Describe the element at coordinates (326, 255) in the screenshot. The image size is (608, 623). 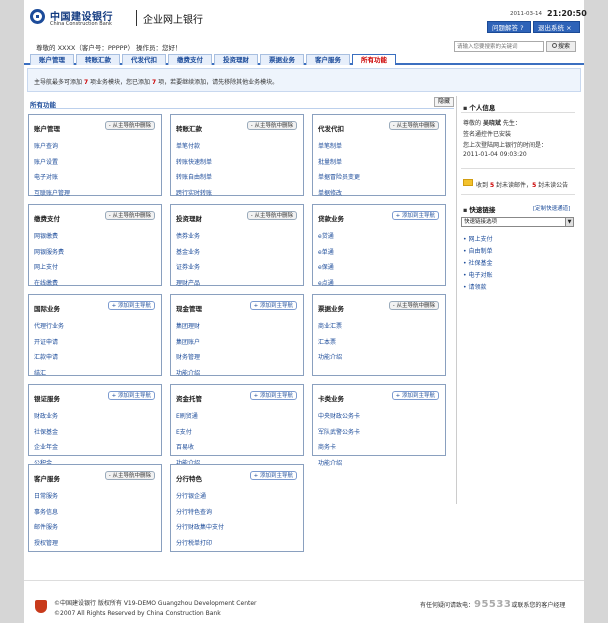
I see `function-link: e单通` at that location.